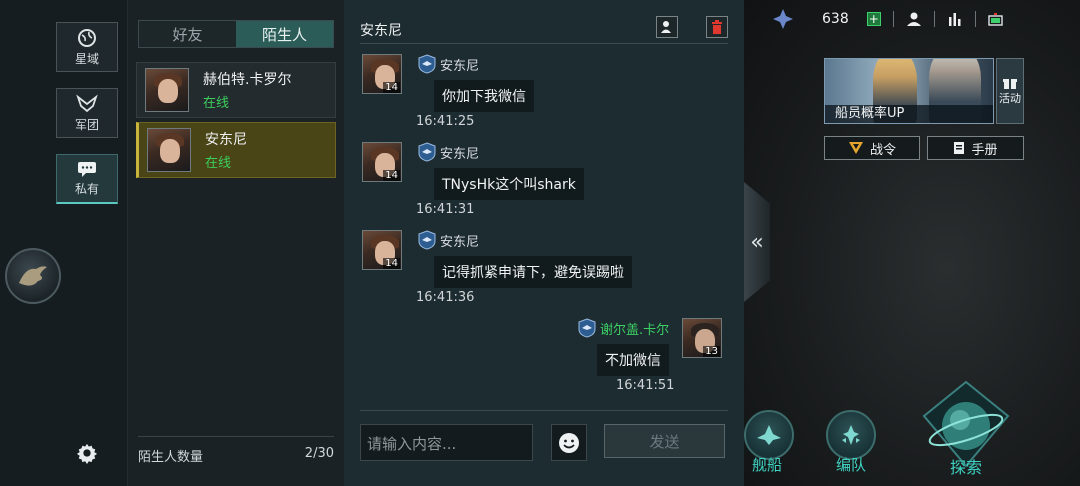  I want to click on fleet-icon, so click(851, 435).